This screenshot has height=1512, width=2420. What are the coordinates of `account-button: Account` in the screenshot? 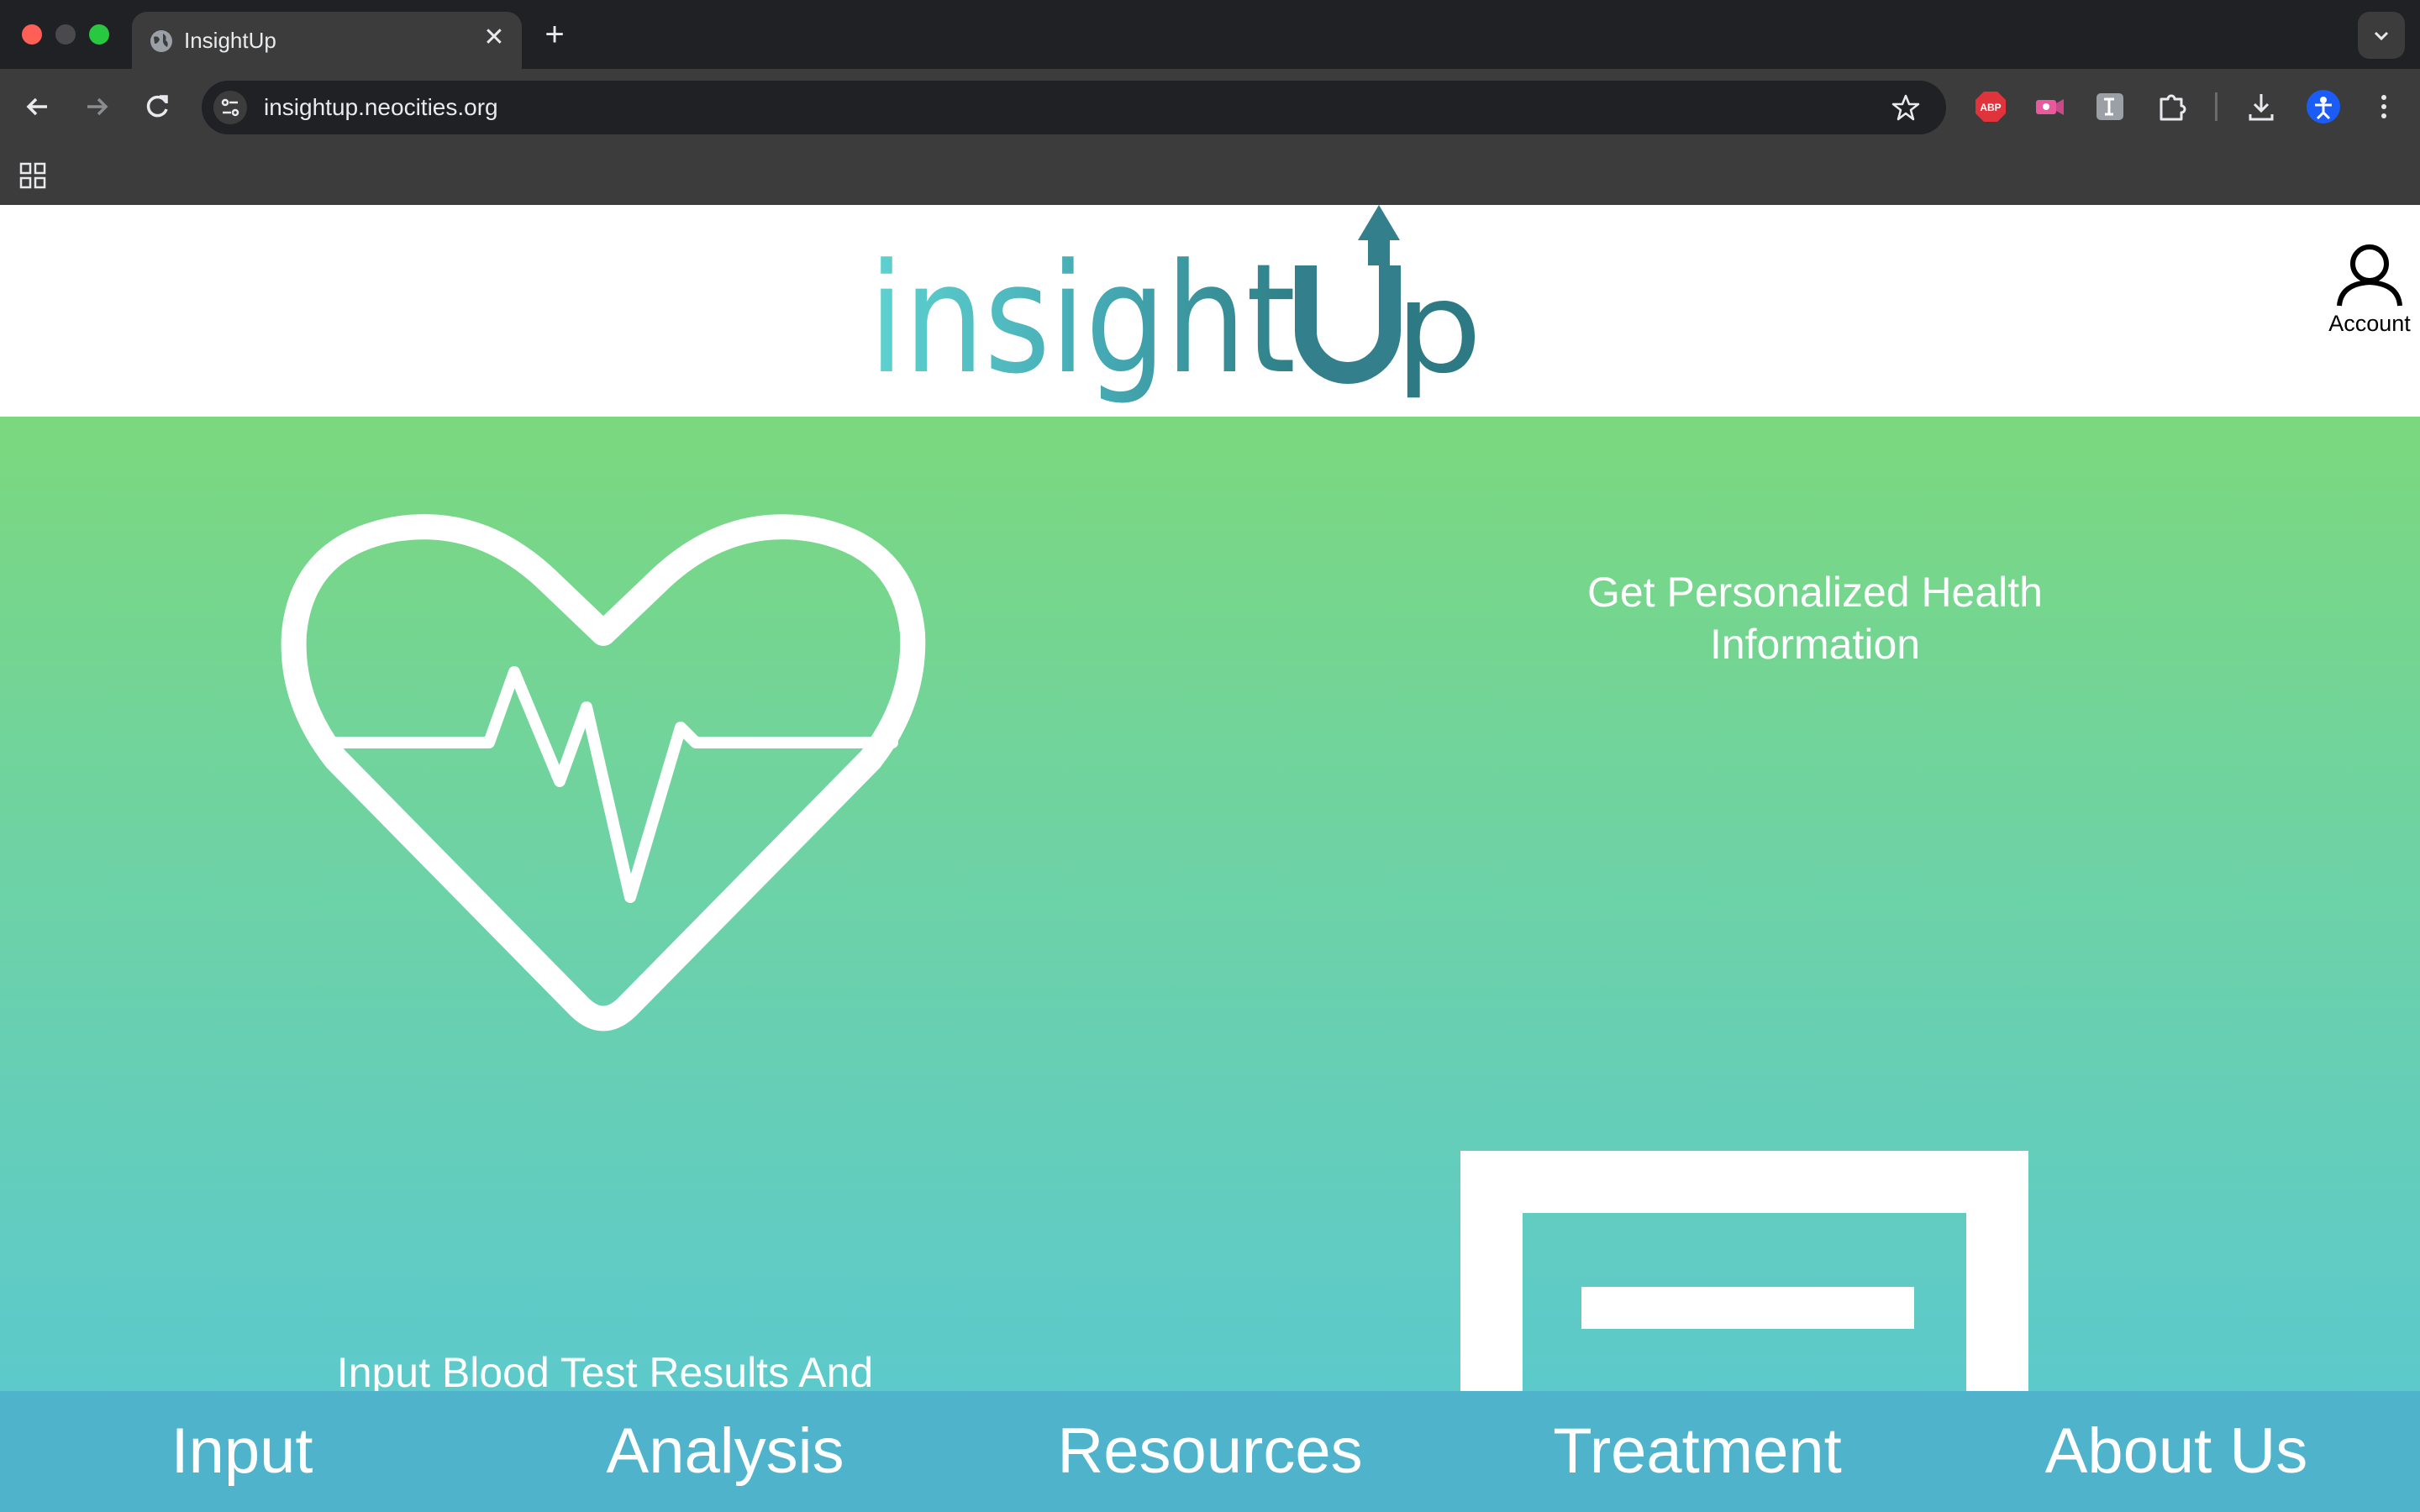 It's located at (2369, 296).